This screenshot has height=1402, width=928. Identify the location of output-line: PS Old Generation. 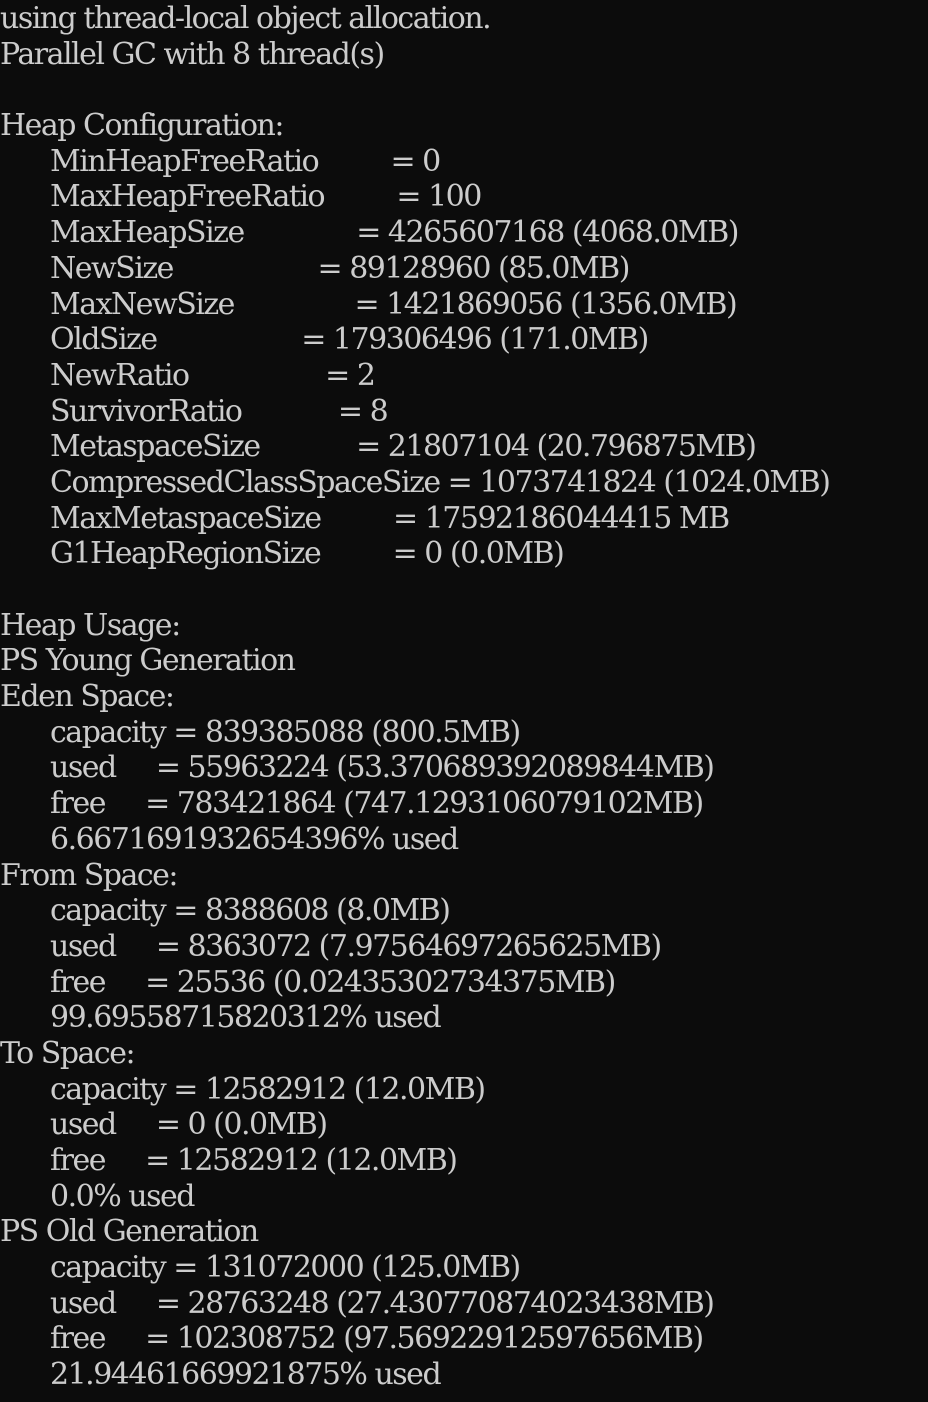
(129, 1232).